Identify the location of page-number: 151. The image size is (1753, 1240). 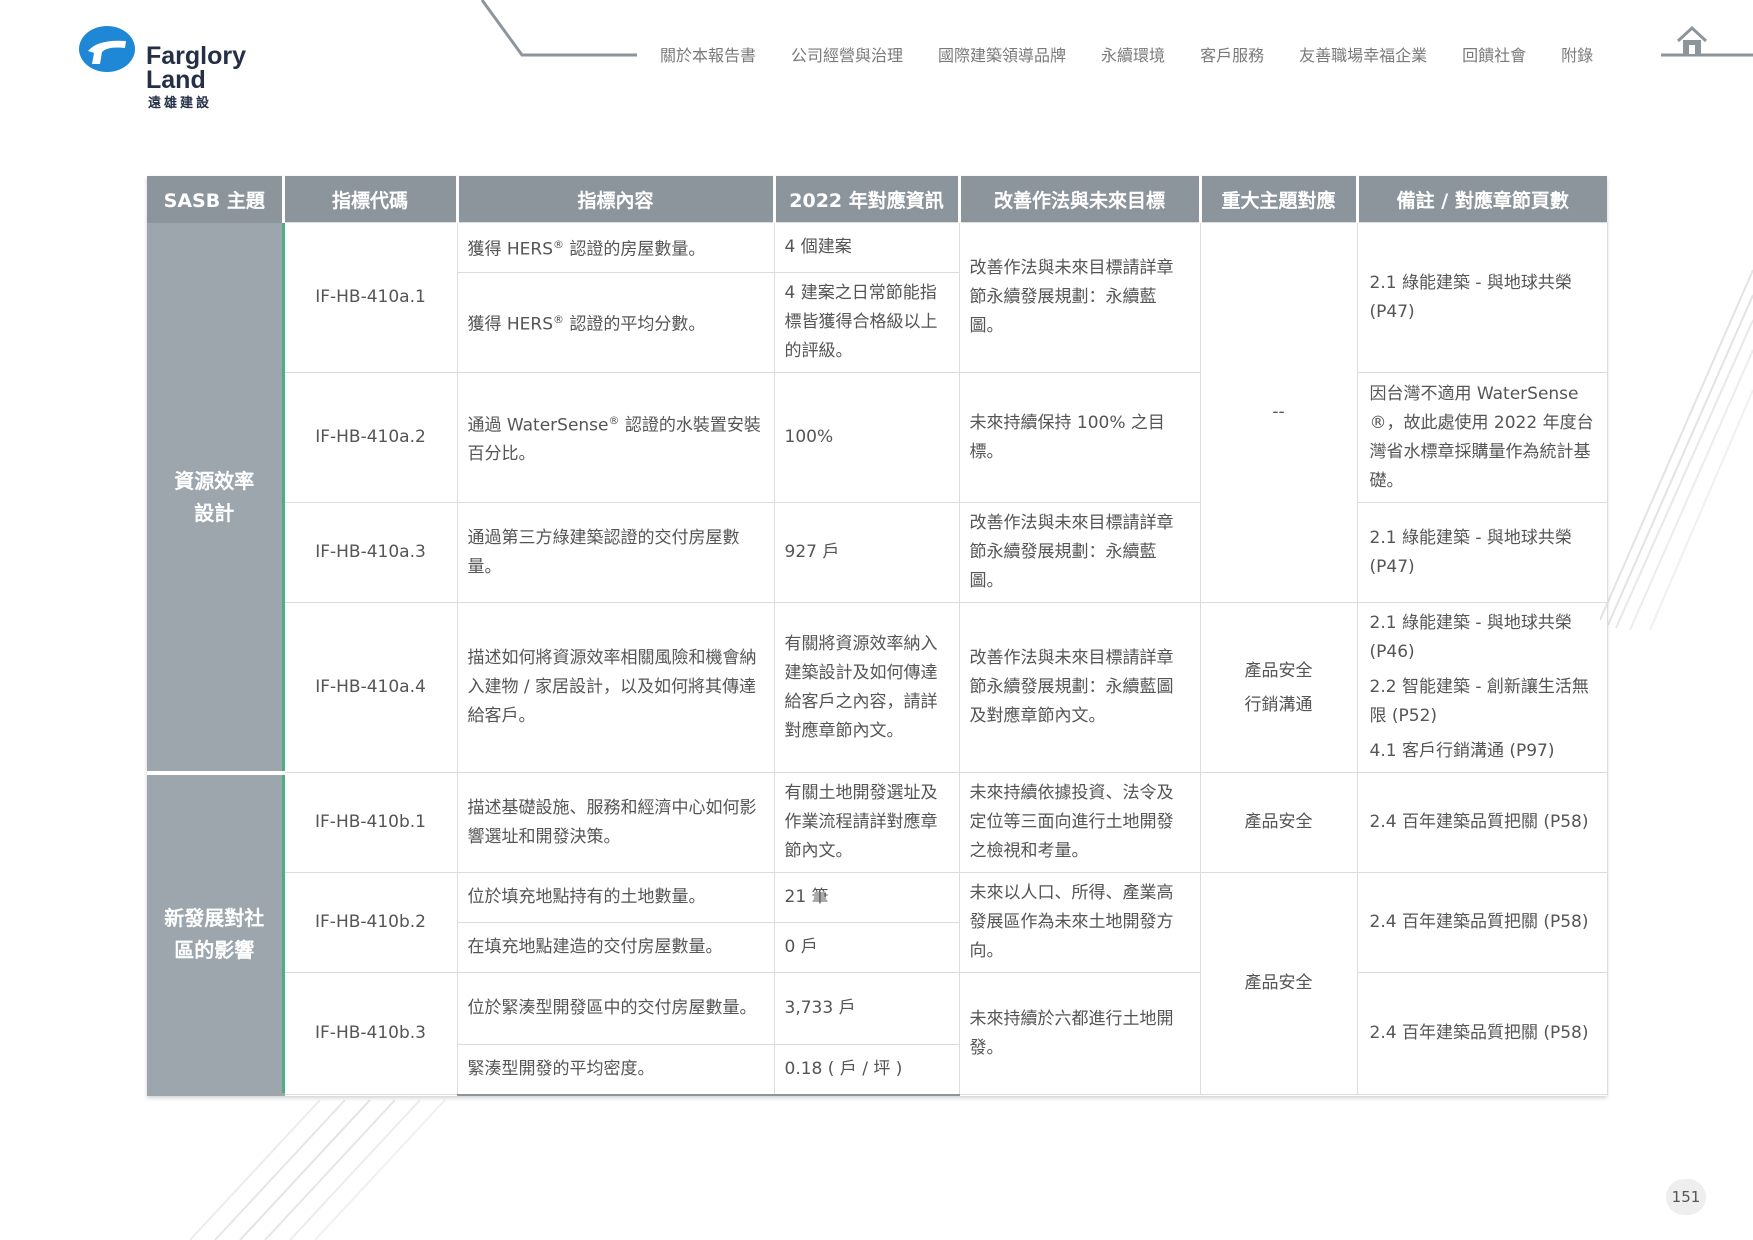
(1686, 1197).